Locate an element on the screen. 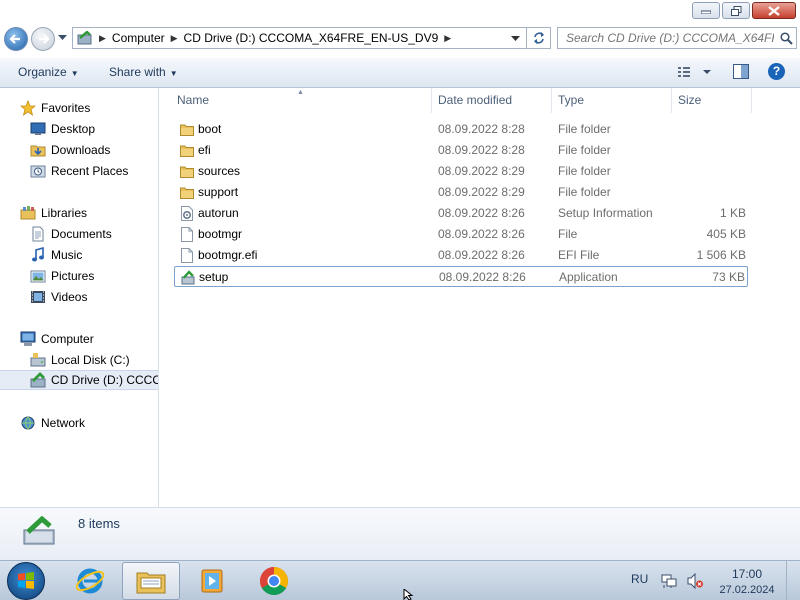  title-bar is located at coordinates (400, 12).